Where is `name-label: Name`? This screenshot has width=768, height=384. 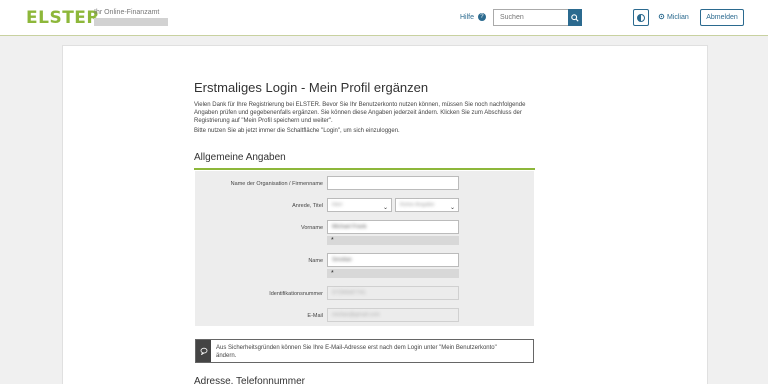 name-label: Name is located at coordinates (315, 261).